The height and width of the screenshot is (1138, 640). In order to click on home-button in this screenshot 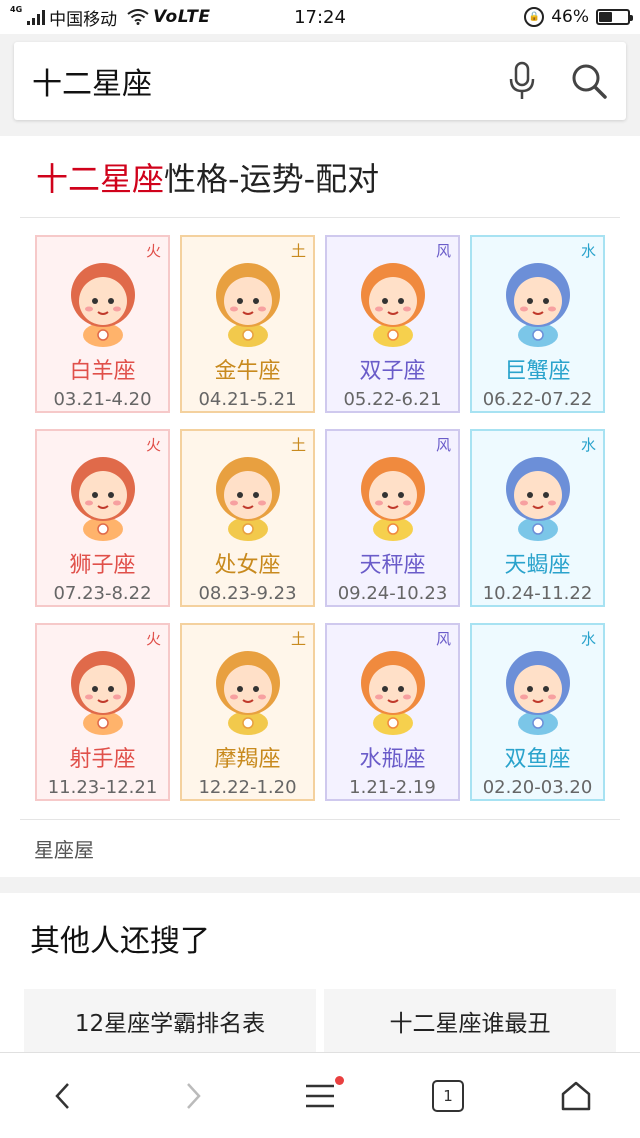, I will do `click(576, 1096)`.